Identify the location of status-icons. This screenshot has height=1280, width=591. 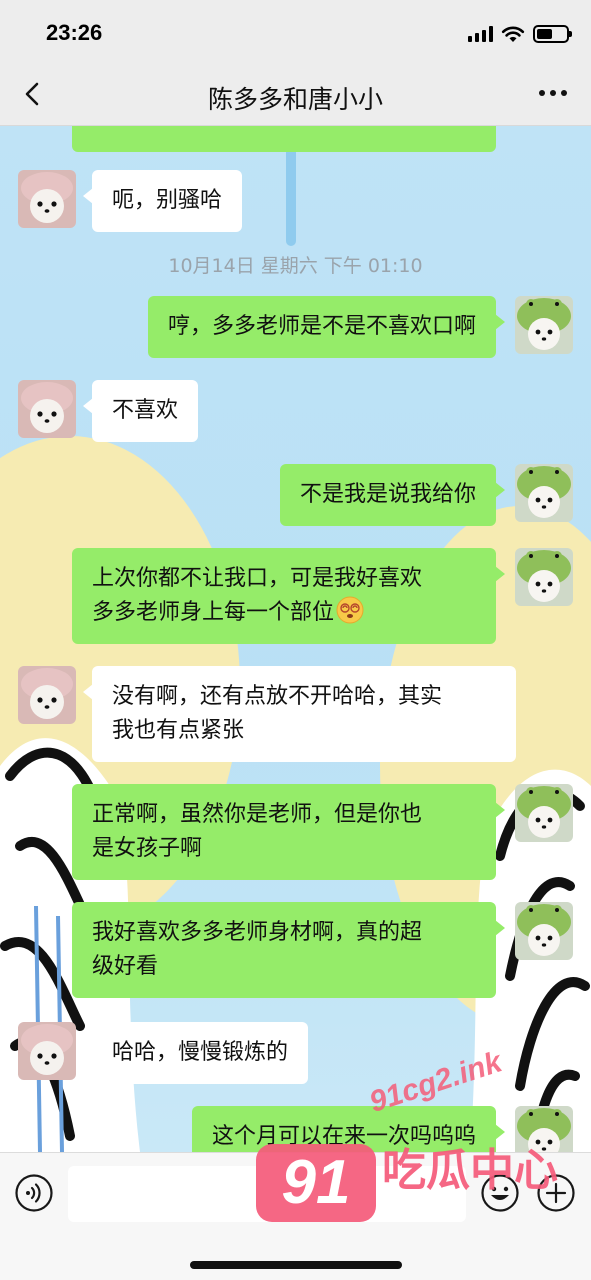
(520, 34).